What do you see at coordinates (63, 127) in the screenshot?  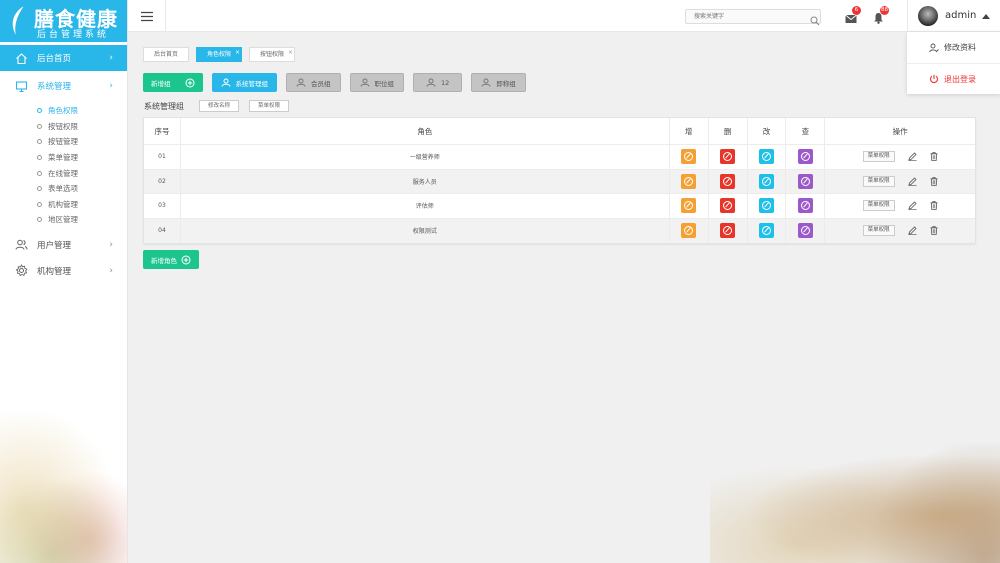 I see `submenu-item-button-perm: 按钮权限` at bounding box center [63, 127].